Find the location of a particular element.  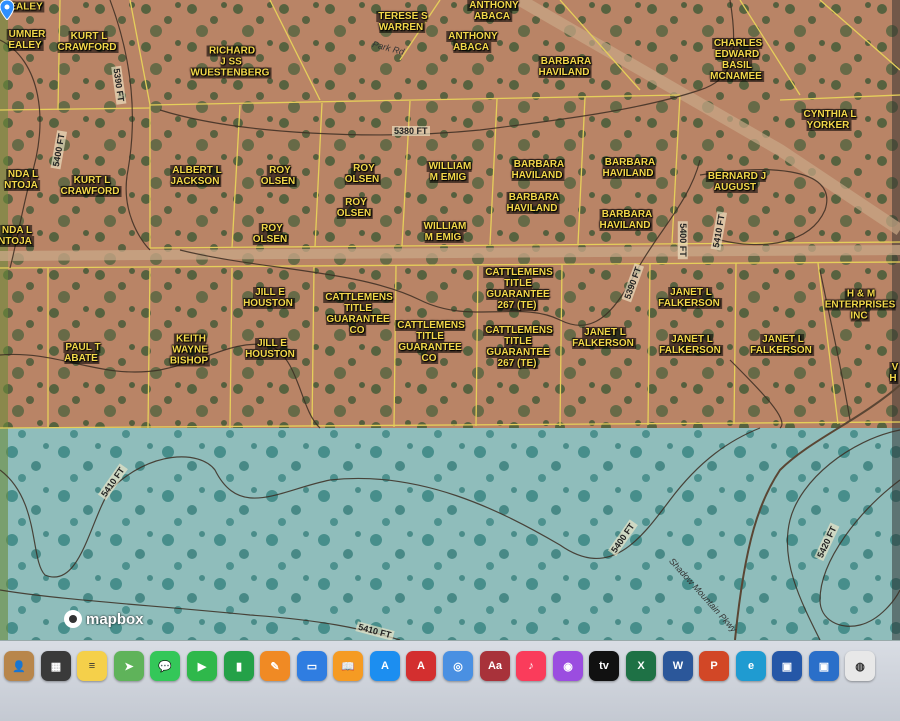

dock-app-acrobat-icon: A is located at coordinates (421, 666).